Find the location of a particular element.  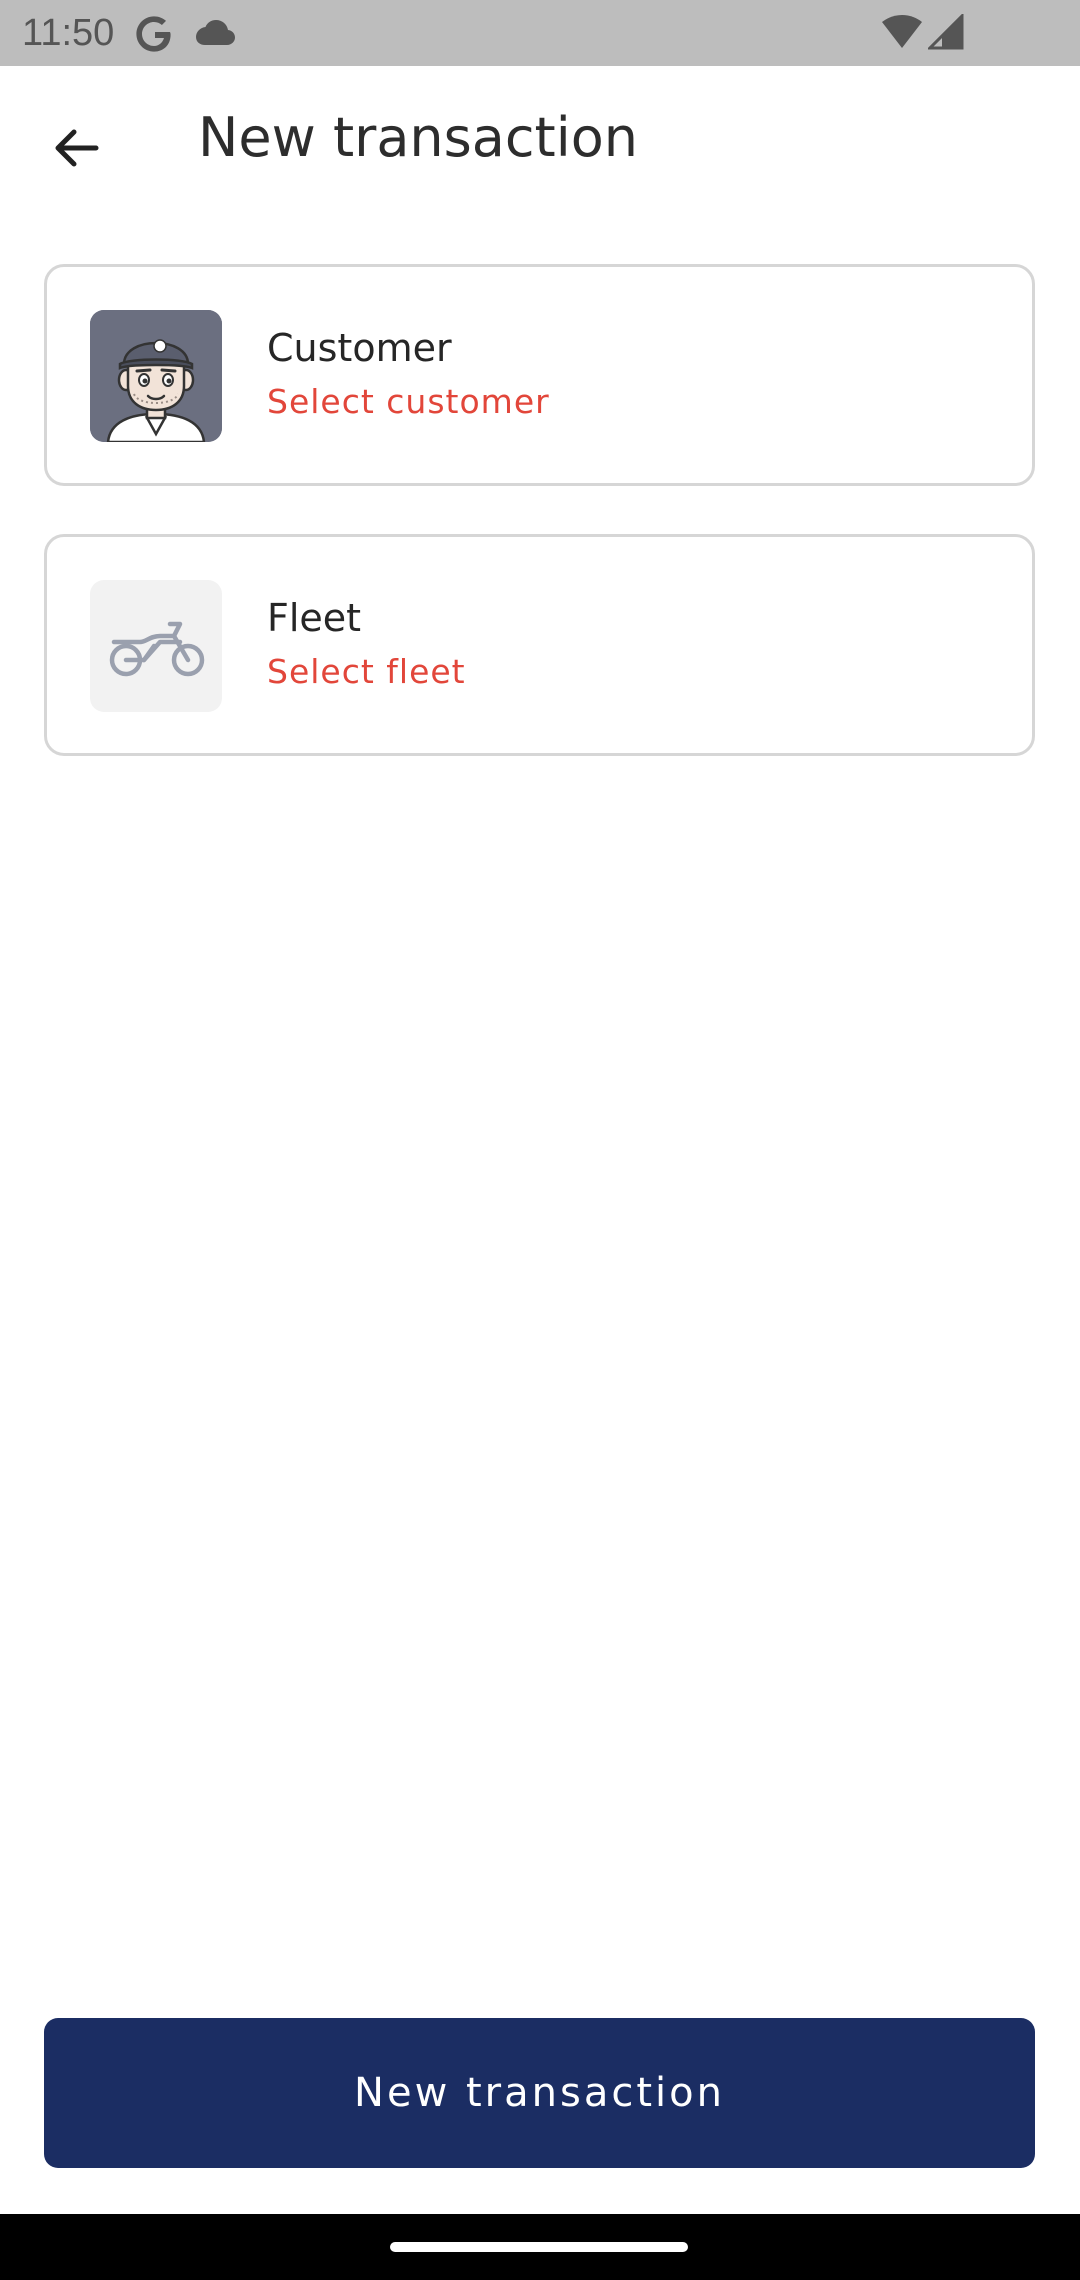

new-transaction-button: New transaction is located at coordinates (539, 2093).